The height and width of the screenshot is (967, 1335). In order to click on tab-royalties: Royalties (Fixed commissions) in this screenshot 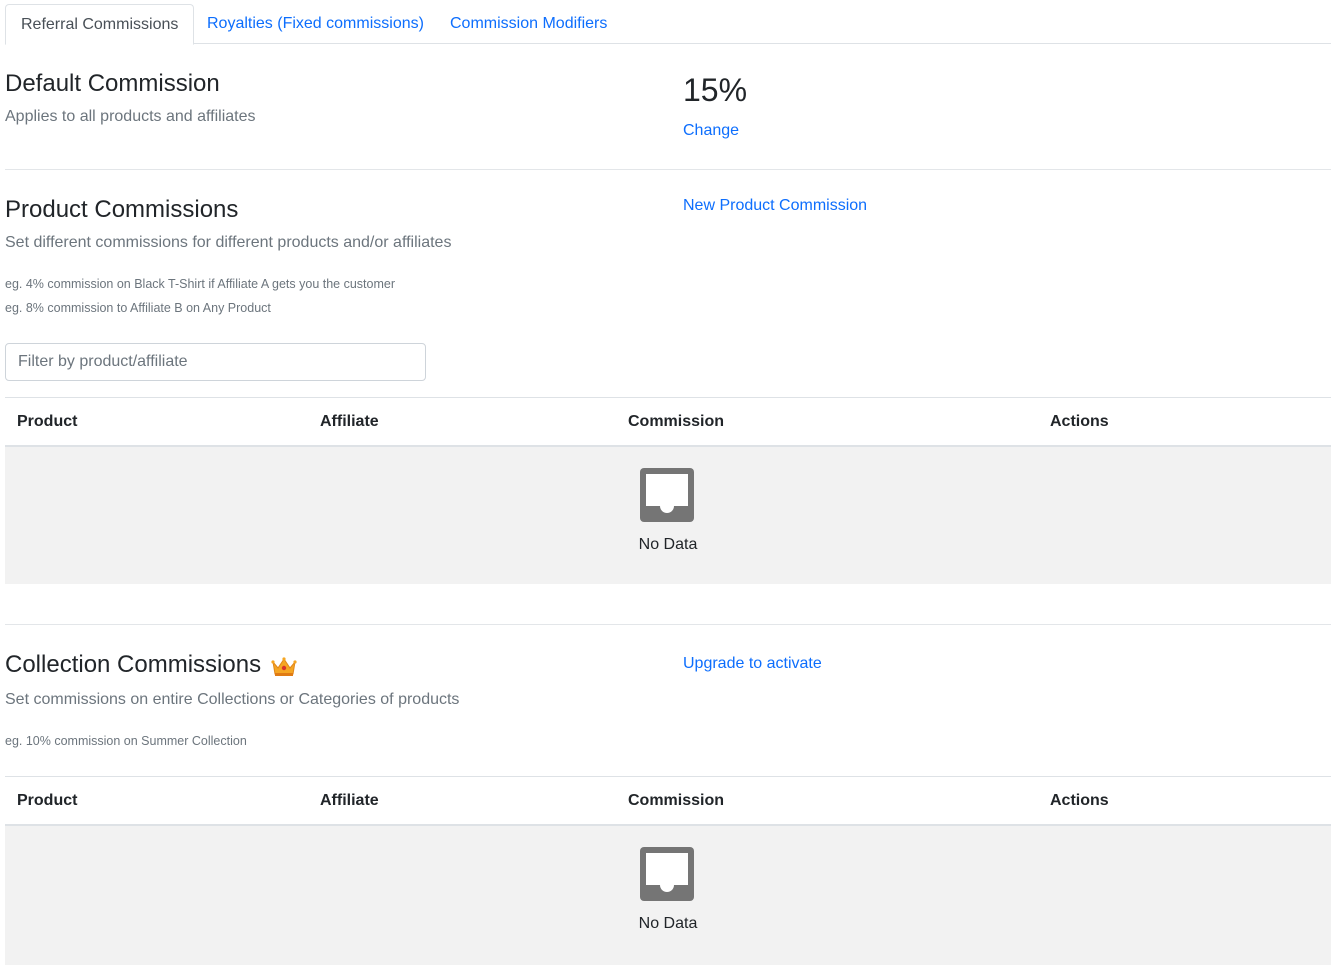, I will do `click(315, 24)`.